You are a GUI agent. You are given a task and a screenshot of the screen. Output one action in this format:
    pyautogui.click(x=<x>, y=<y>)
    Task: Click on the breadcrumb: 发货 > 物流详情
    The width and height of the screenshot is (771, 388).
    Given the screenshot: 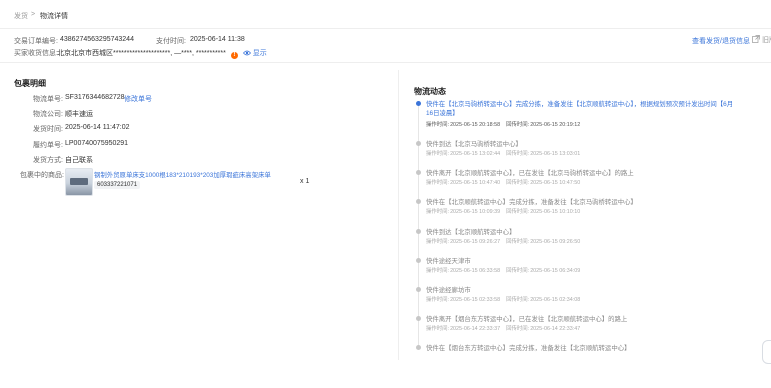 What is the action you would take?
    pyautogui.click(x=385, y=14)
    